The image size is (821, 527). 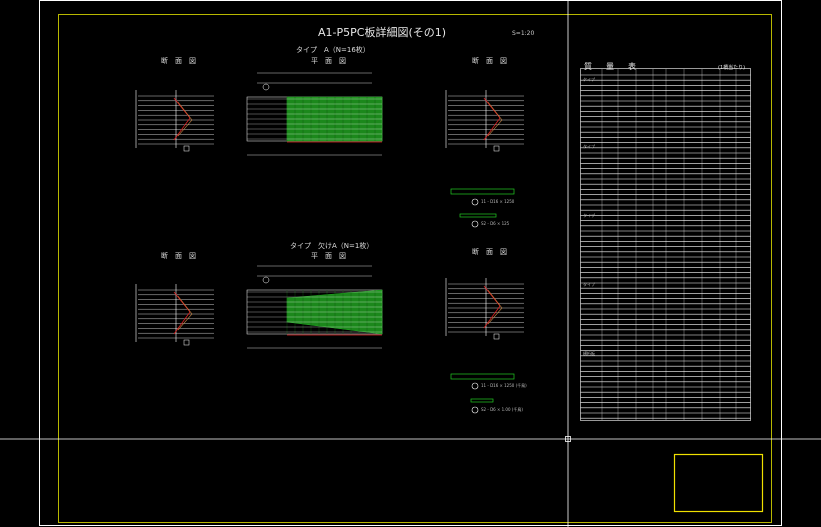 What do you see at coordinates (589, 284) in the screenshot?
I see `table-section-4: タイプ` at bounding box center [589, 284].